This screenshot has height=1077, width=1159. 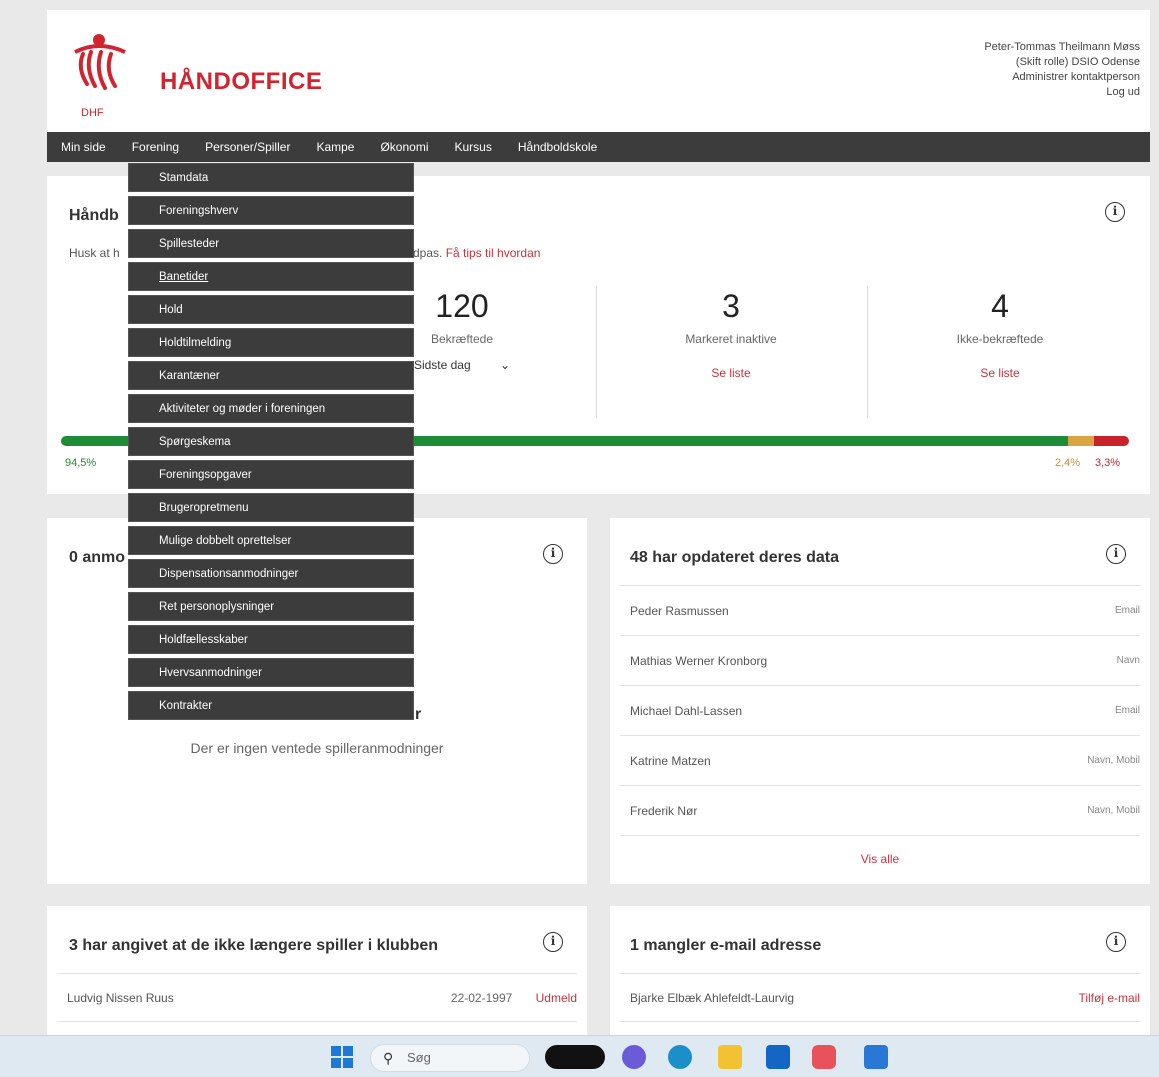 I want to click on requests-subtitle: r, so click(x=418, y=714).